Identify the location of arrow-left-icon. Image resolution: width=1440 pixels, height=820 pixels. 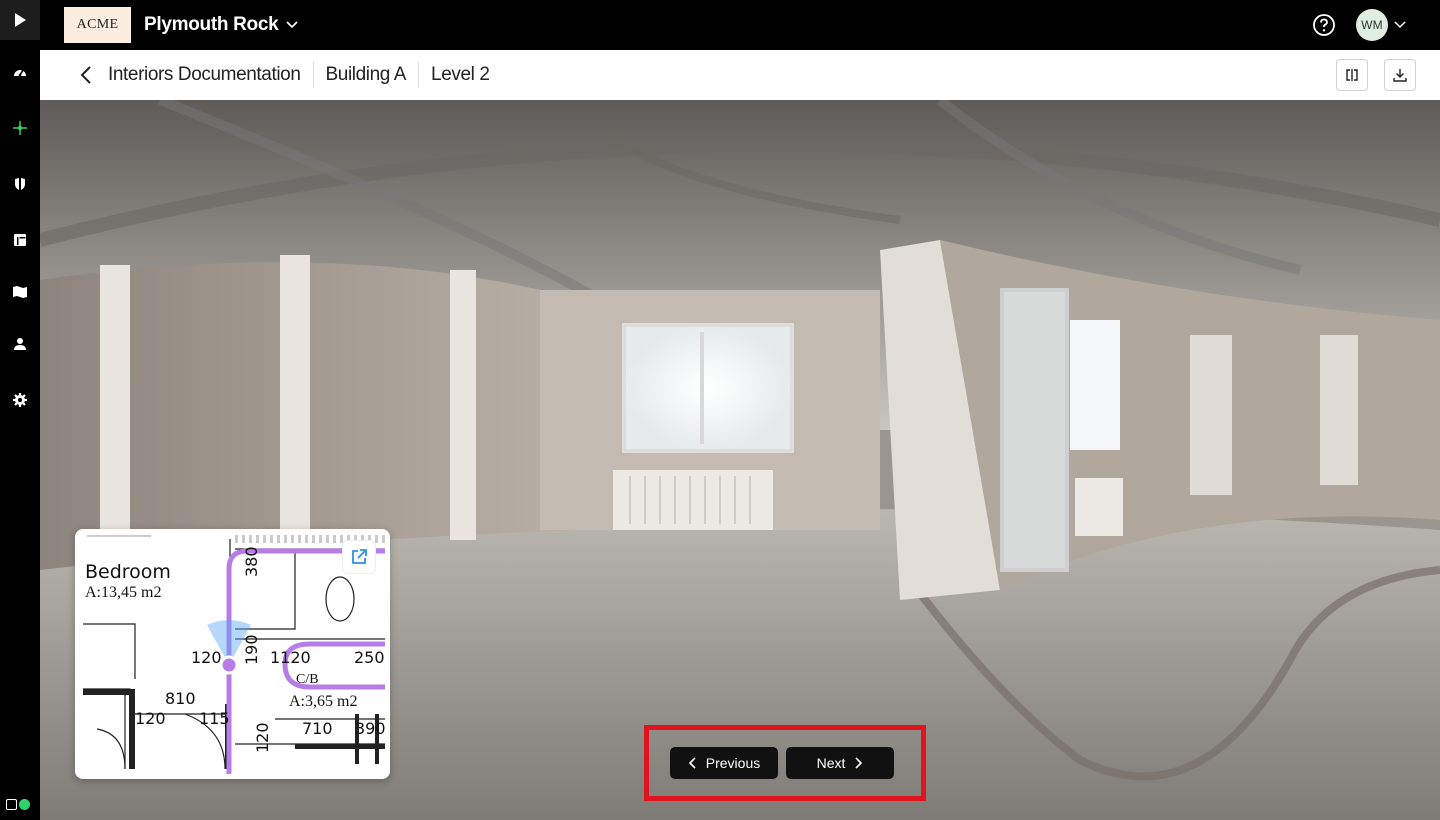
(85, 75).